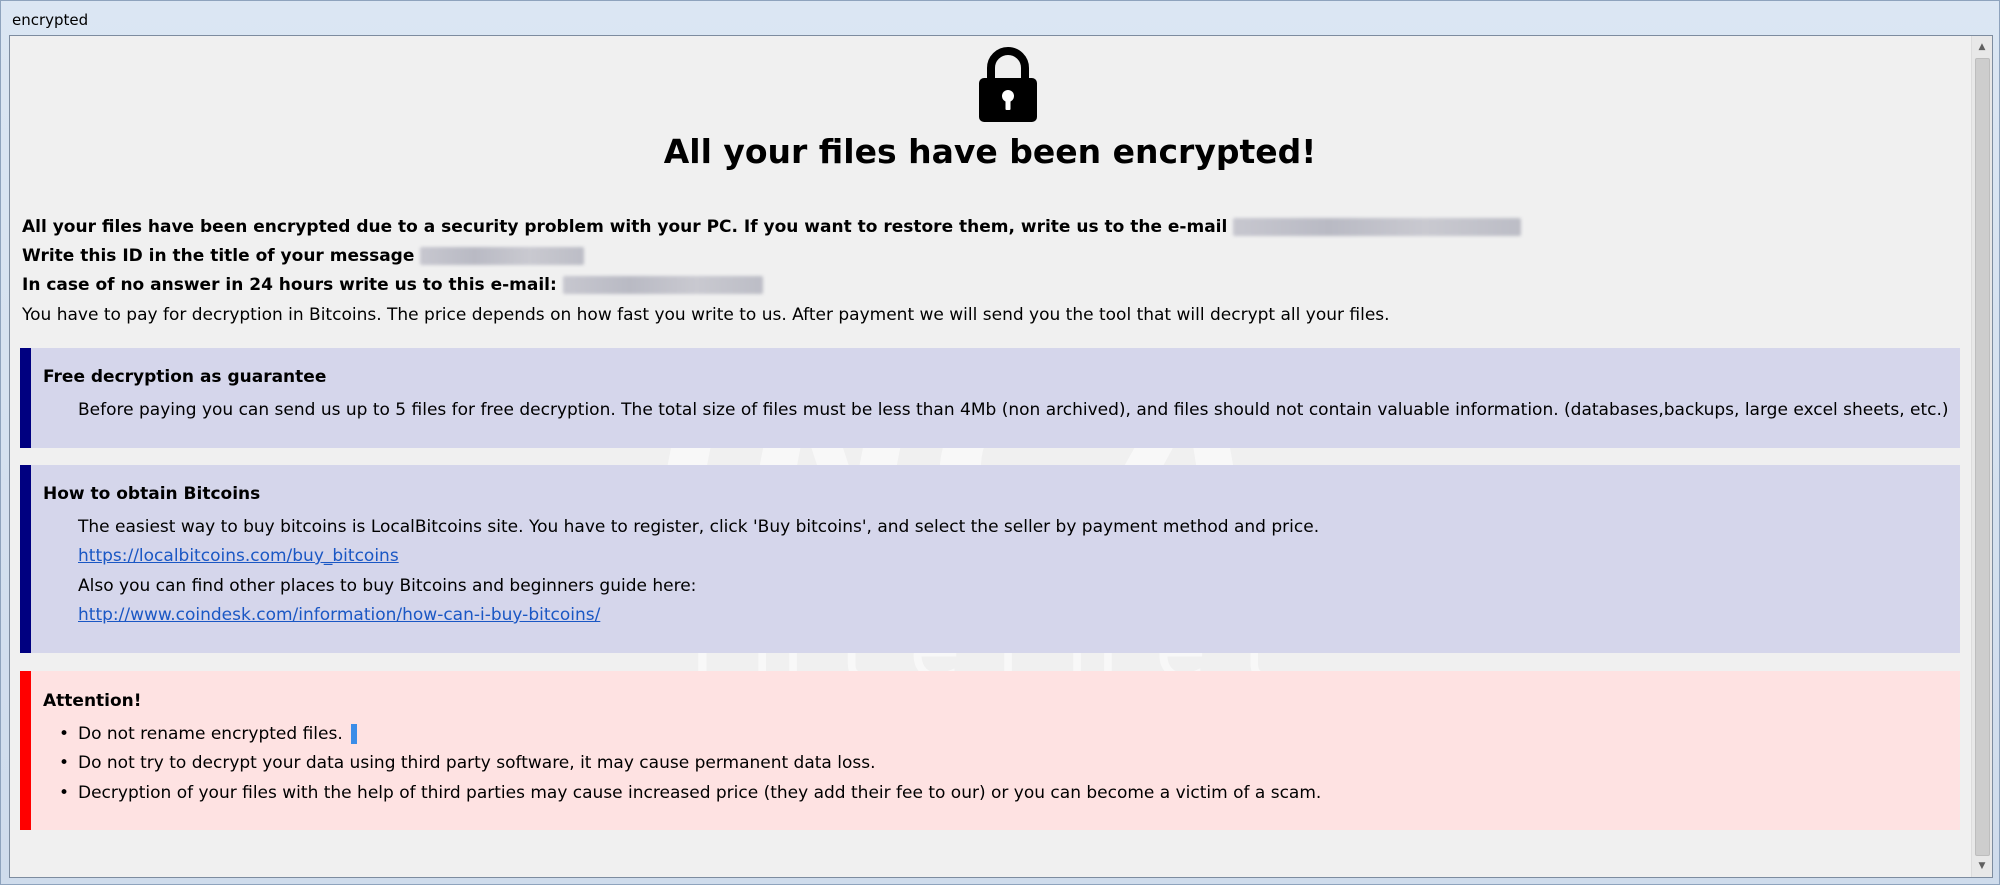  I want to click on scroll-up-icon: ▲, so click(1982, 47).